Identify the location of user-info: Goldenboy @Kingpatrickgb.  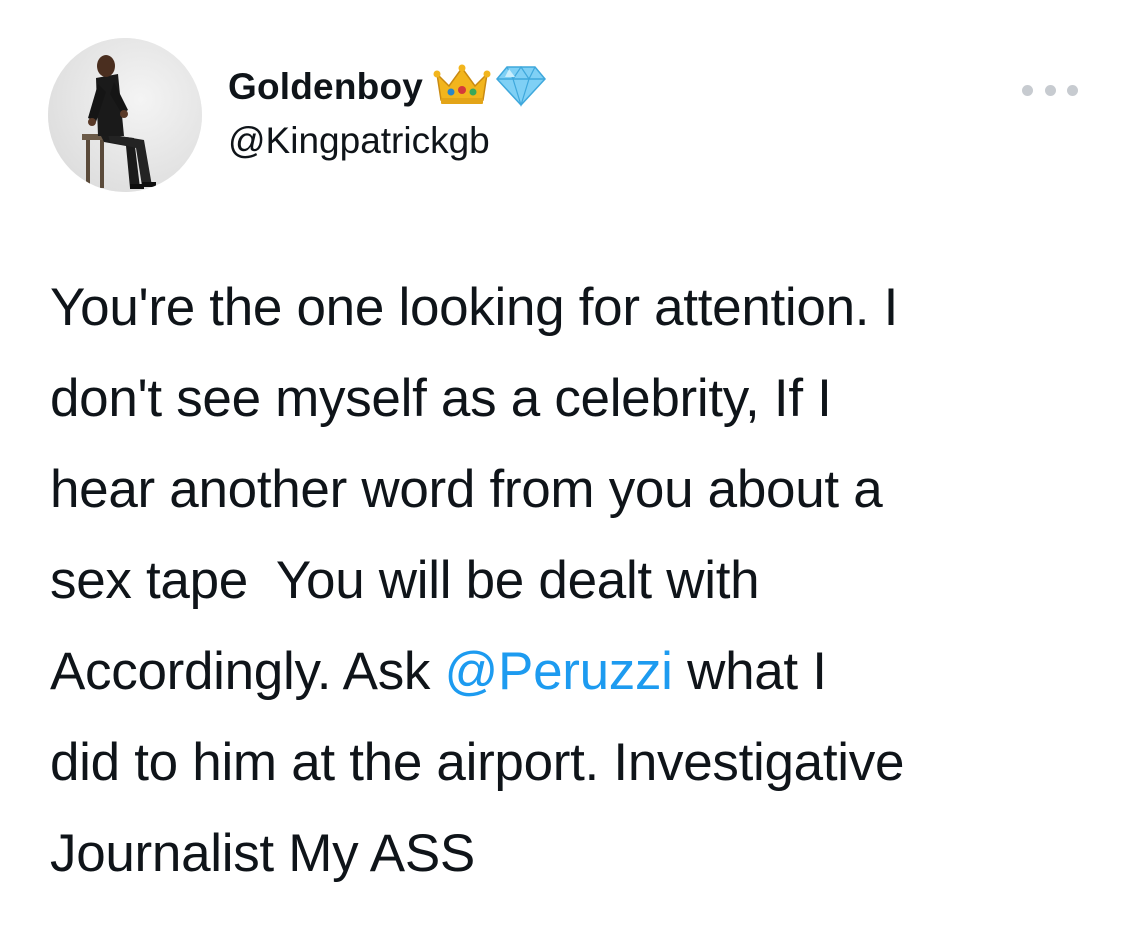
(387, 112).